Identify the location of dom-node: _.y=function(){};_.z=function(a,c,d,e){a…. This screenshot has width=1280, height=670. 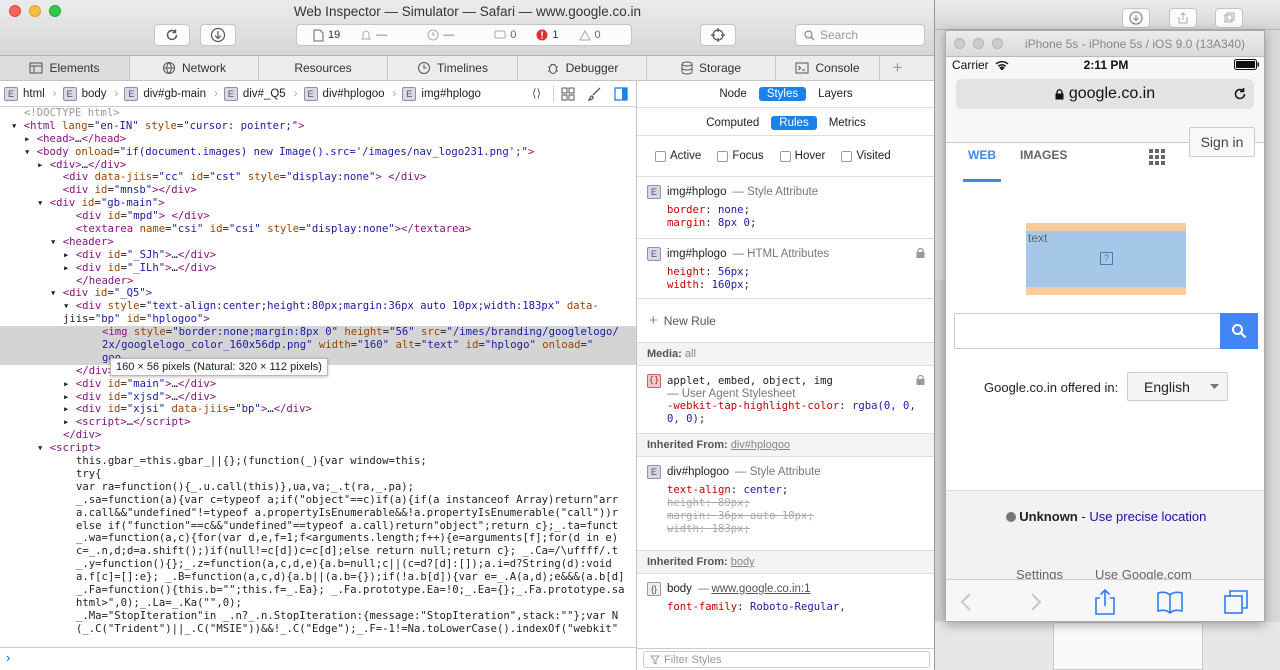
(318, 564).